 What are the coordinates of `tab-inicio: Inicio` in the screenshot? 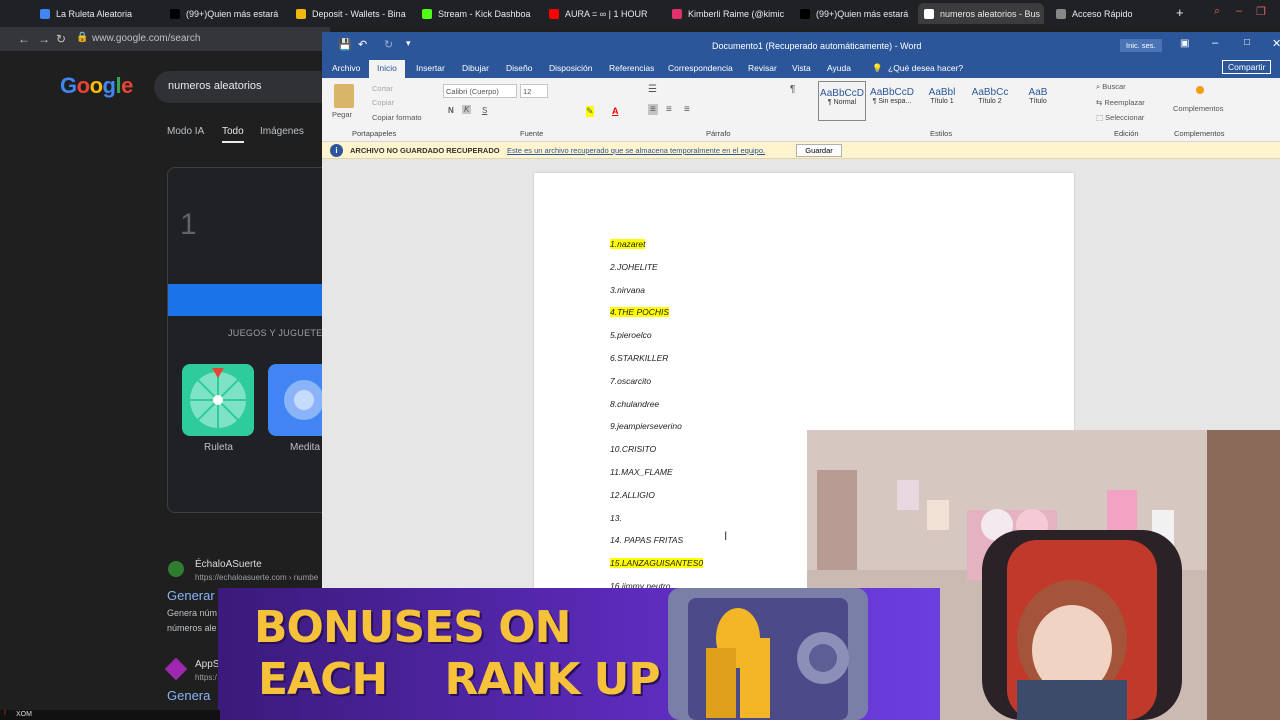 It's located at (387, 69).